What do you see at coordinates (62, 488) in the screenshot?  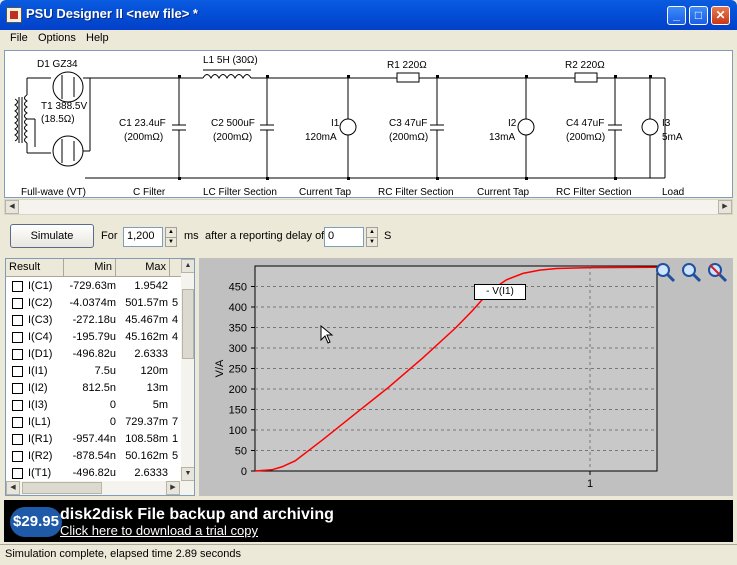 I see `hscroll-thumb` at bounding box center [62, 488].